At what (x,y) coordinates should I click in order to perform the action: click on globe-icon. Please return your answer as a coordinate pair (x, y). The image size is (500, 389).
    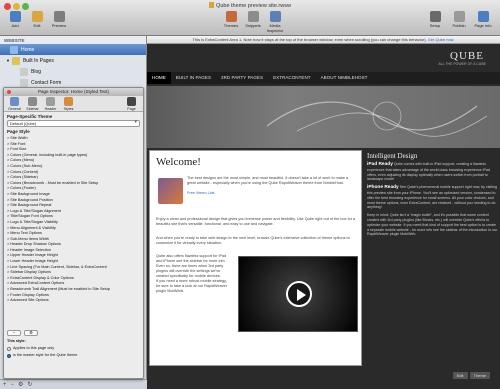
    Looking at the image, I should click on (459, 16).